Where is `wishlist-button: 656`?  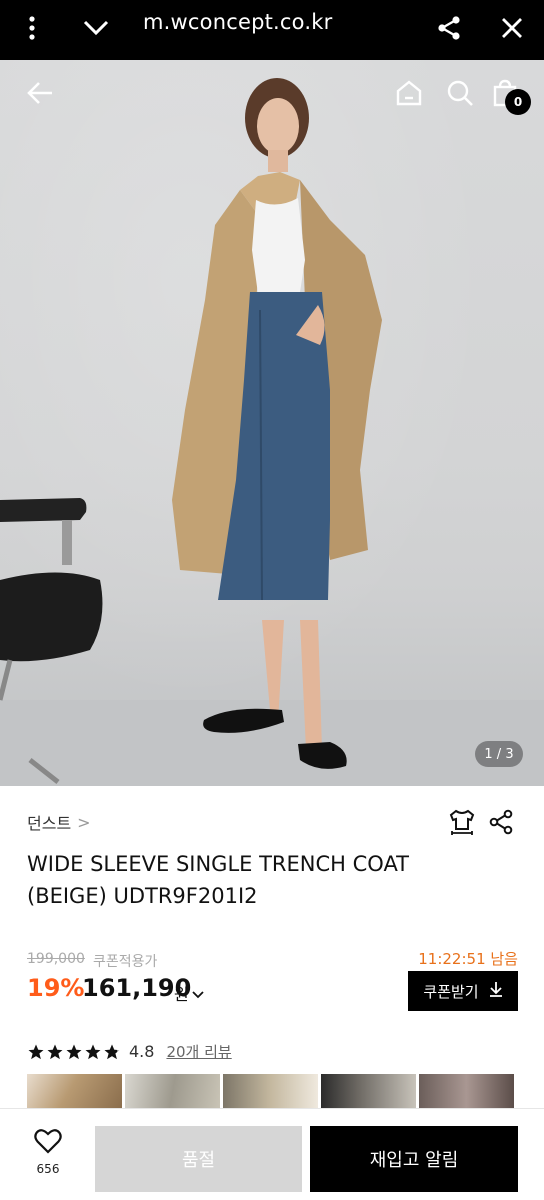 wishlist-button: 656 is located at coordinates (48, 1156).